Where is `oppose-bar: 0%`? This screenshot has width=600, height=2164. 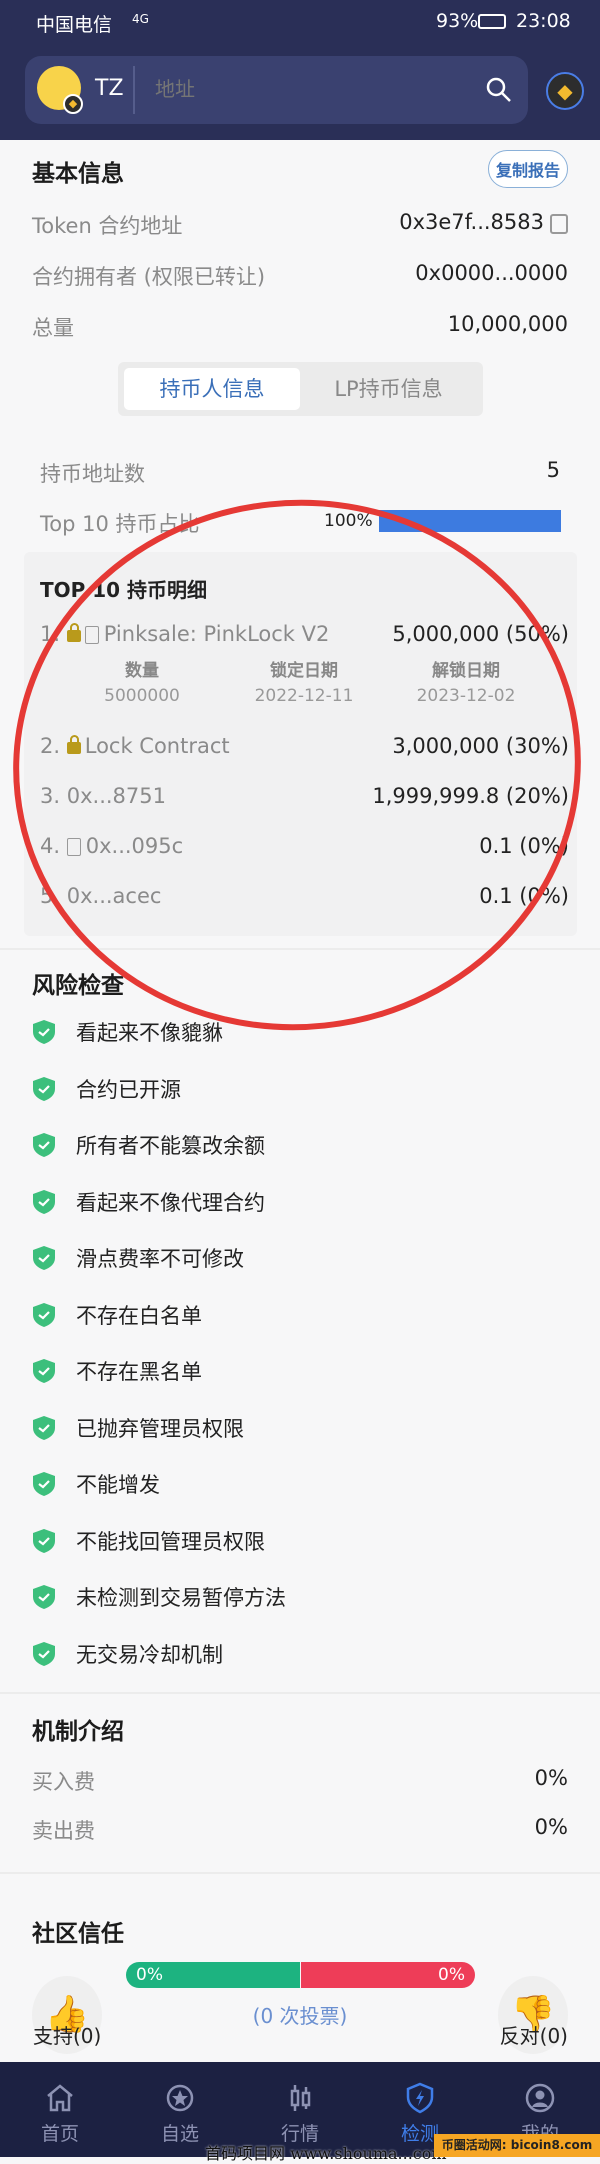
oppose-bar: 0% is located at coordinates (388, 1975).